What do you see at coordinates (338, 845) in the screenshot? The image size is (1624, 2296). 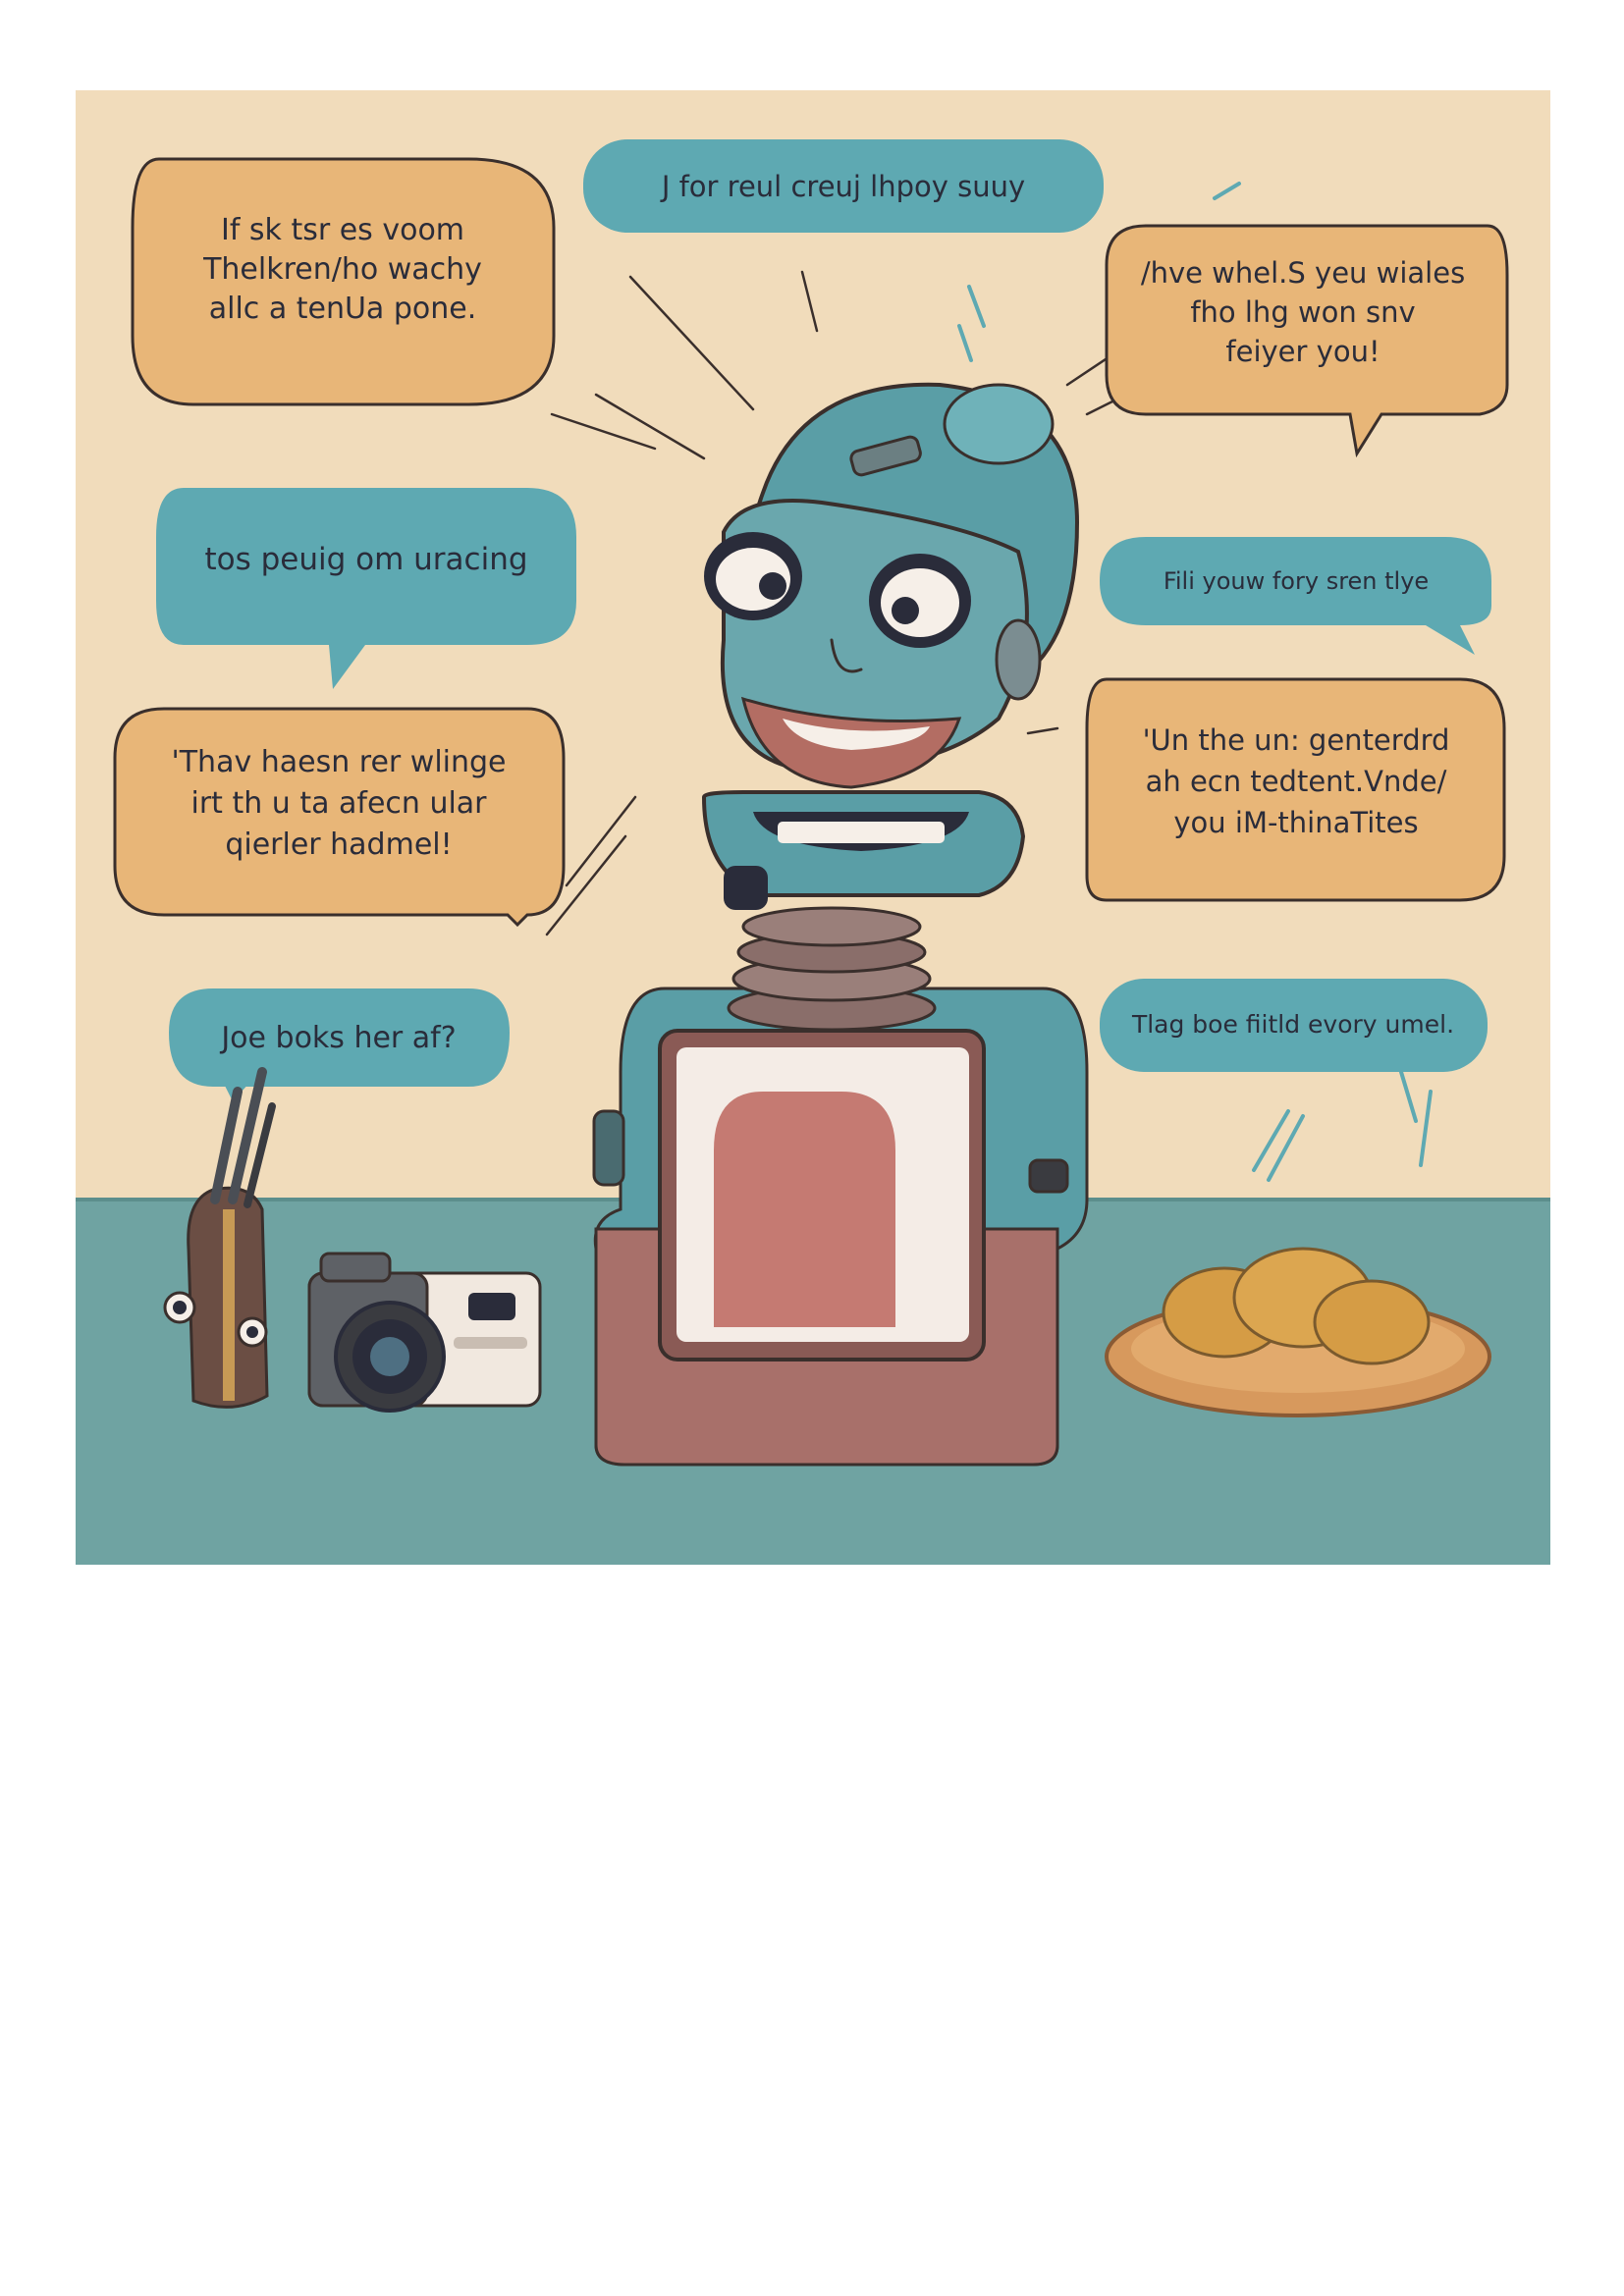 I see `bubble-6-line-3: qierler hadmel!` at bounding box center [338, 845].